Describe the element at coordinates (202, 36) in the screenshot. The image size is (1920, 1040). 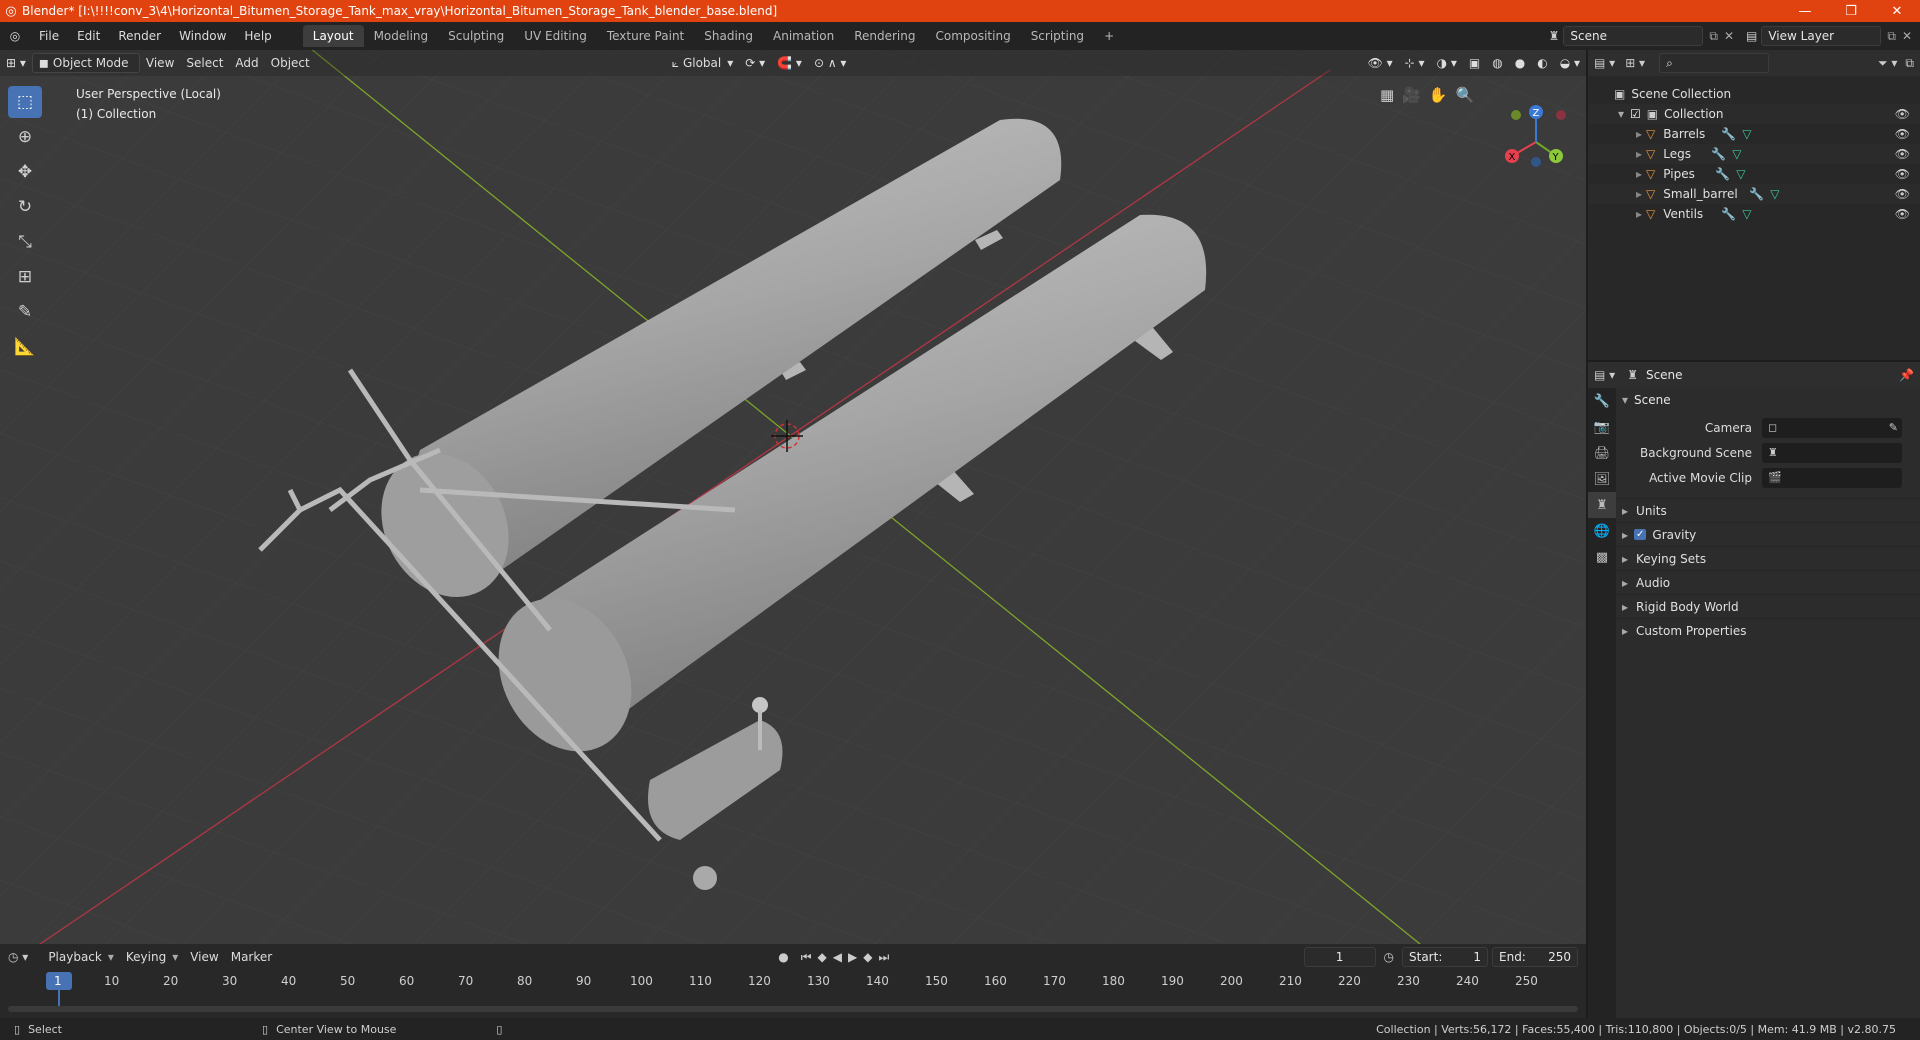
I see `menu-window: Window` at that location.